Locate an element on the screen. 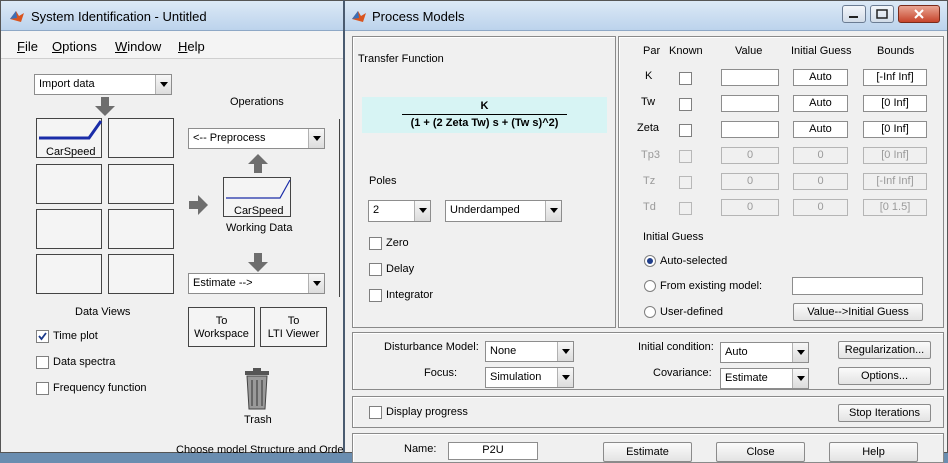 The image size is (948, 463). data-slot-label: CarSpeed is located at coordinates (71, 152).